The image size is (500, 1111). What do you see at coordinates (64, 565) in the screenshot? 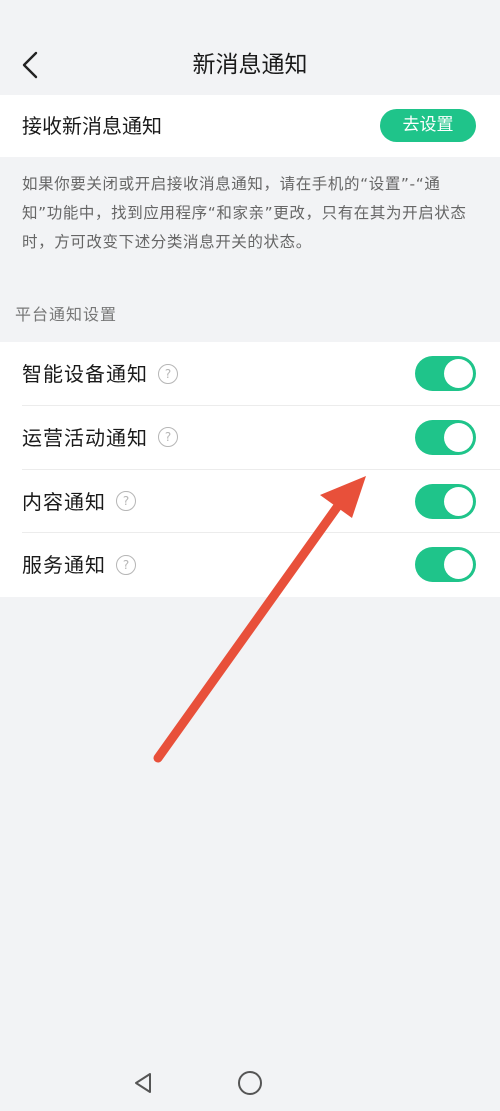
I see `service-notification-label: 服务通知` at bounding box center [64, 565].